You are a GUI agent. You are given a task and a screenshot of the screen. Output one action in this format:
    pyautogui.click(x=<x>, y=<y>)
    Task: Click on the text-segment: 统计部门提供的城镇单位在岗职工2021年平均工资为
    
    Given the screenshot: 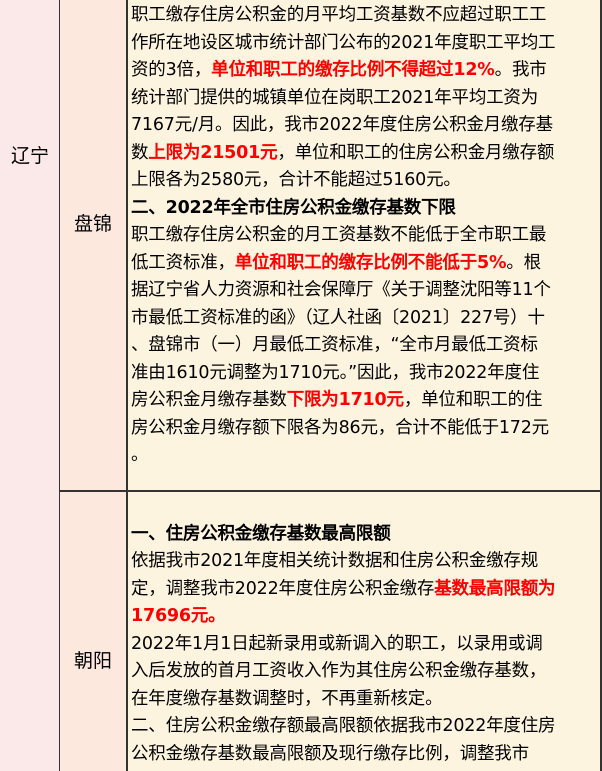 What is the action you would take?
    pyautogui.click(x=335, y=97)
    